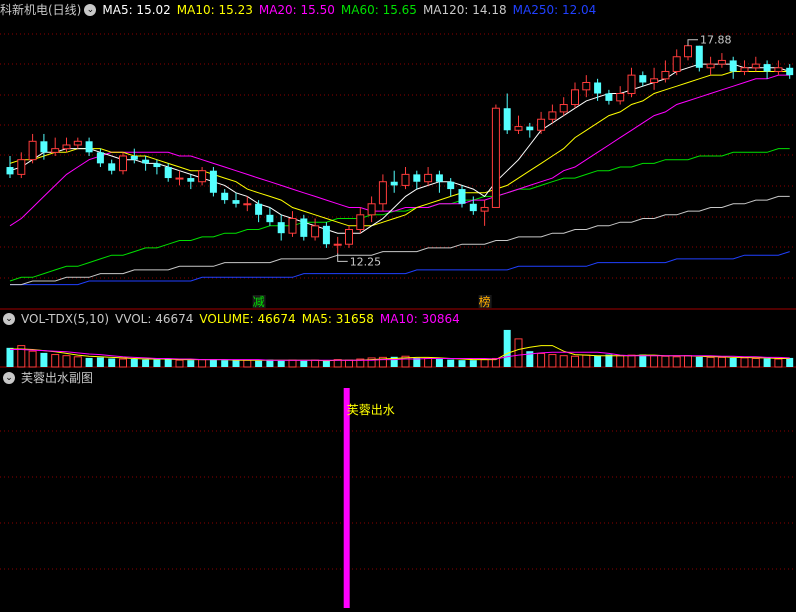 The height and width of the screenshot is (612, 796). Describe the element at coordinates (247, 319) in the screenshot. I see `volume-value-legend: VOLUME: 46674` at that location.